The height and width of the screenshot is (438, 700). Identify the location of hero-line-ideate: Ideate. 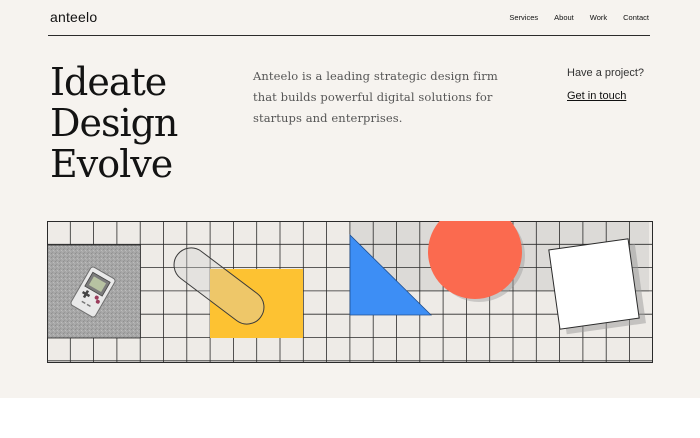
(108, 82).